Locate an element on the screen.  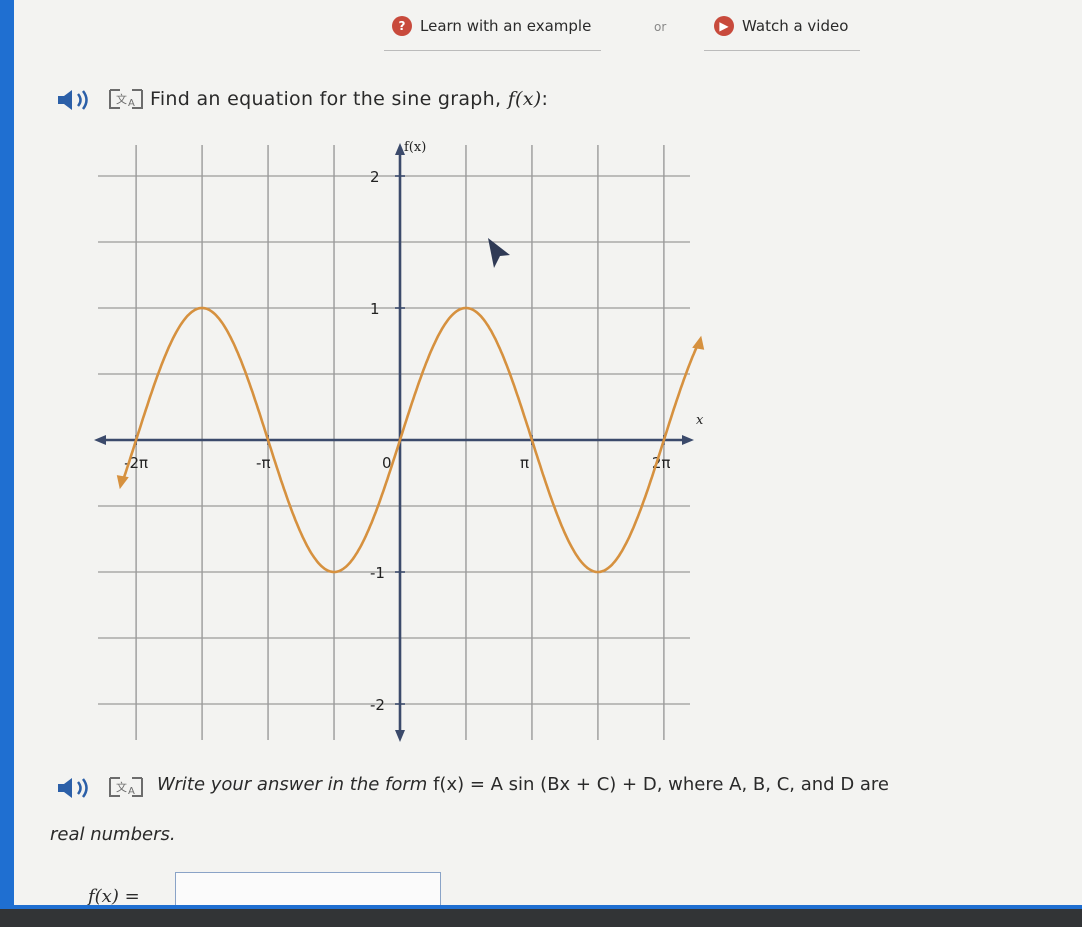
svg-text: 文 is located at coordinates (121, 787).